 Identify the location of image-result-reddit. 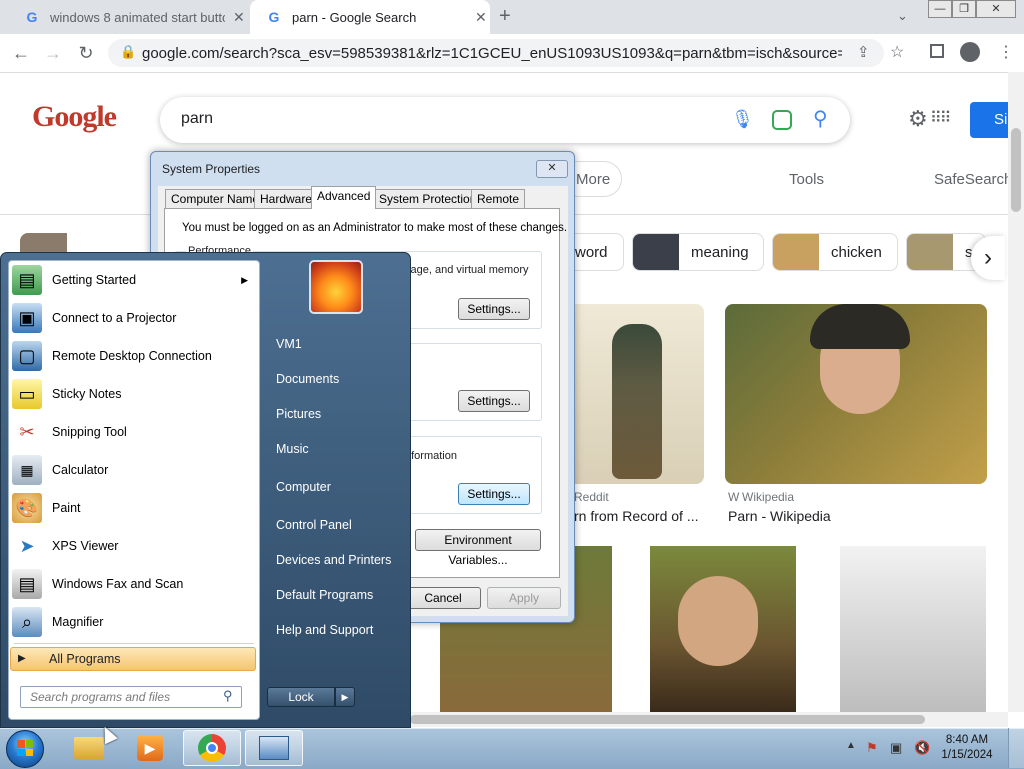
(632, 394).